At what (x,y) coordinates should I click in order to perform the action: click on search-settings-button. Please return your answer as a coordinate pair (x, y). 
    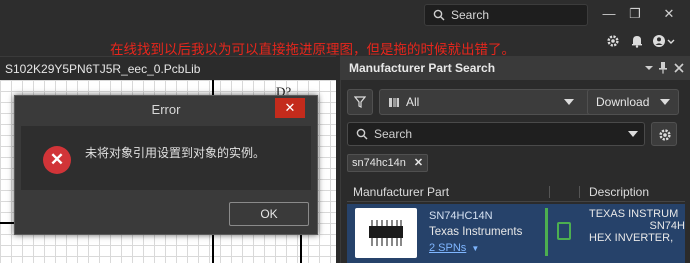
    Looking at the image, I should click on (664, 134).